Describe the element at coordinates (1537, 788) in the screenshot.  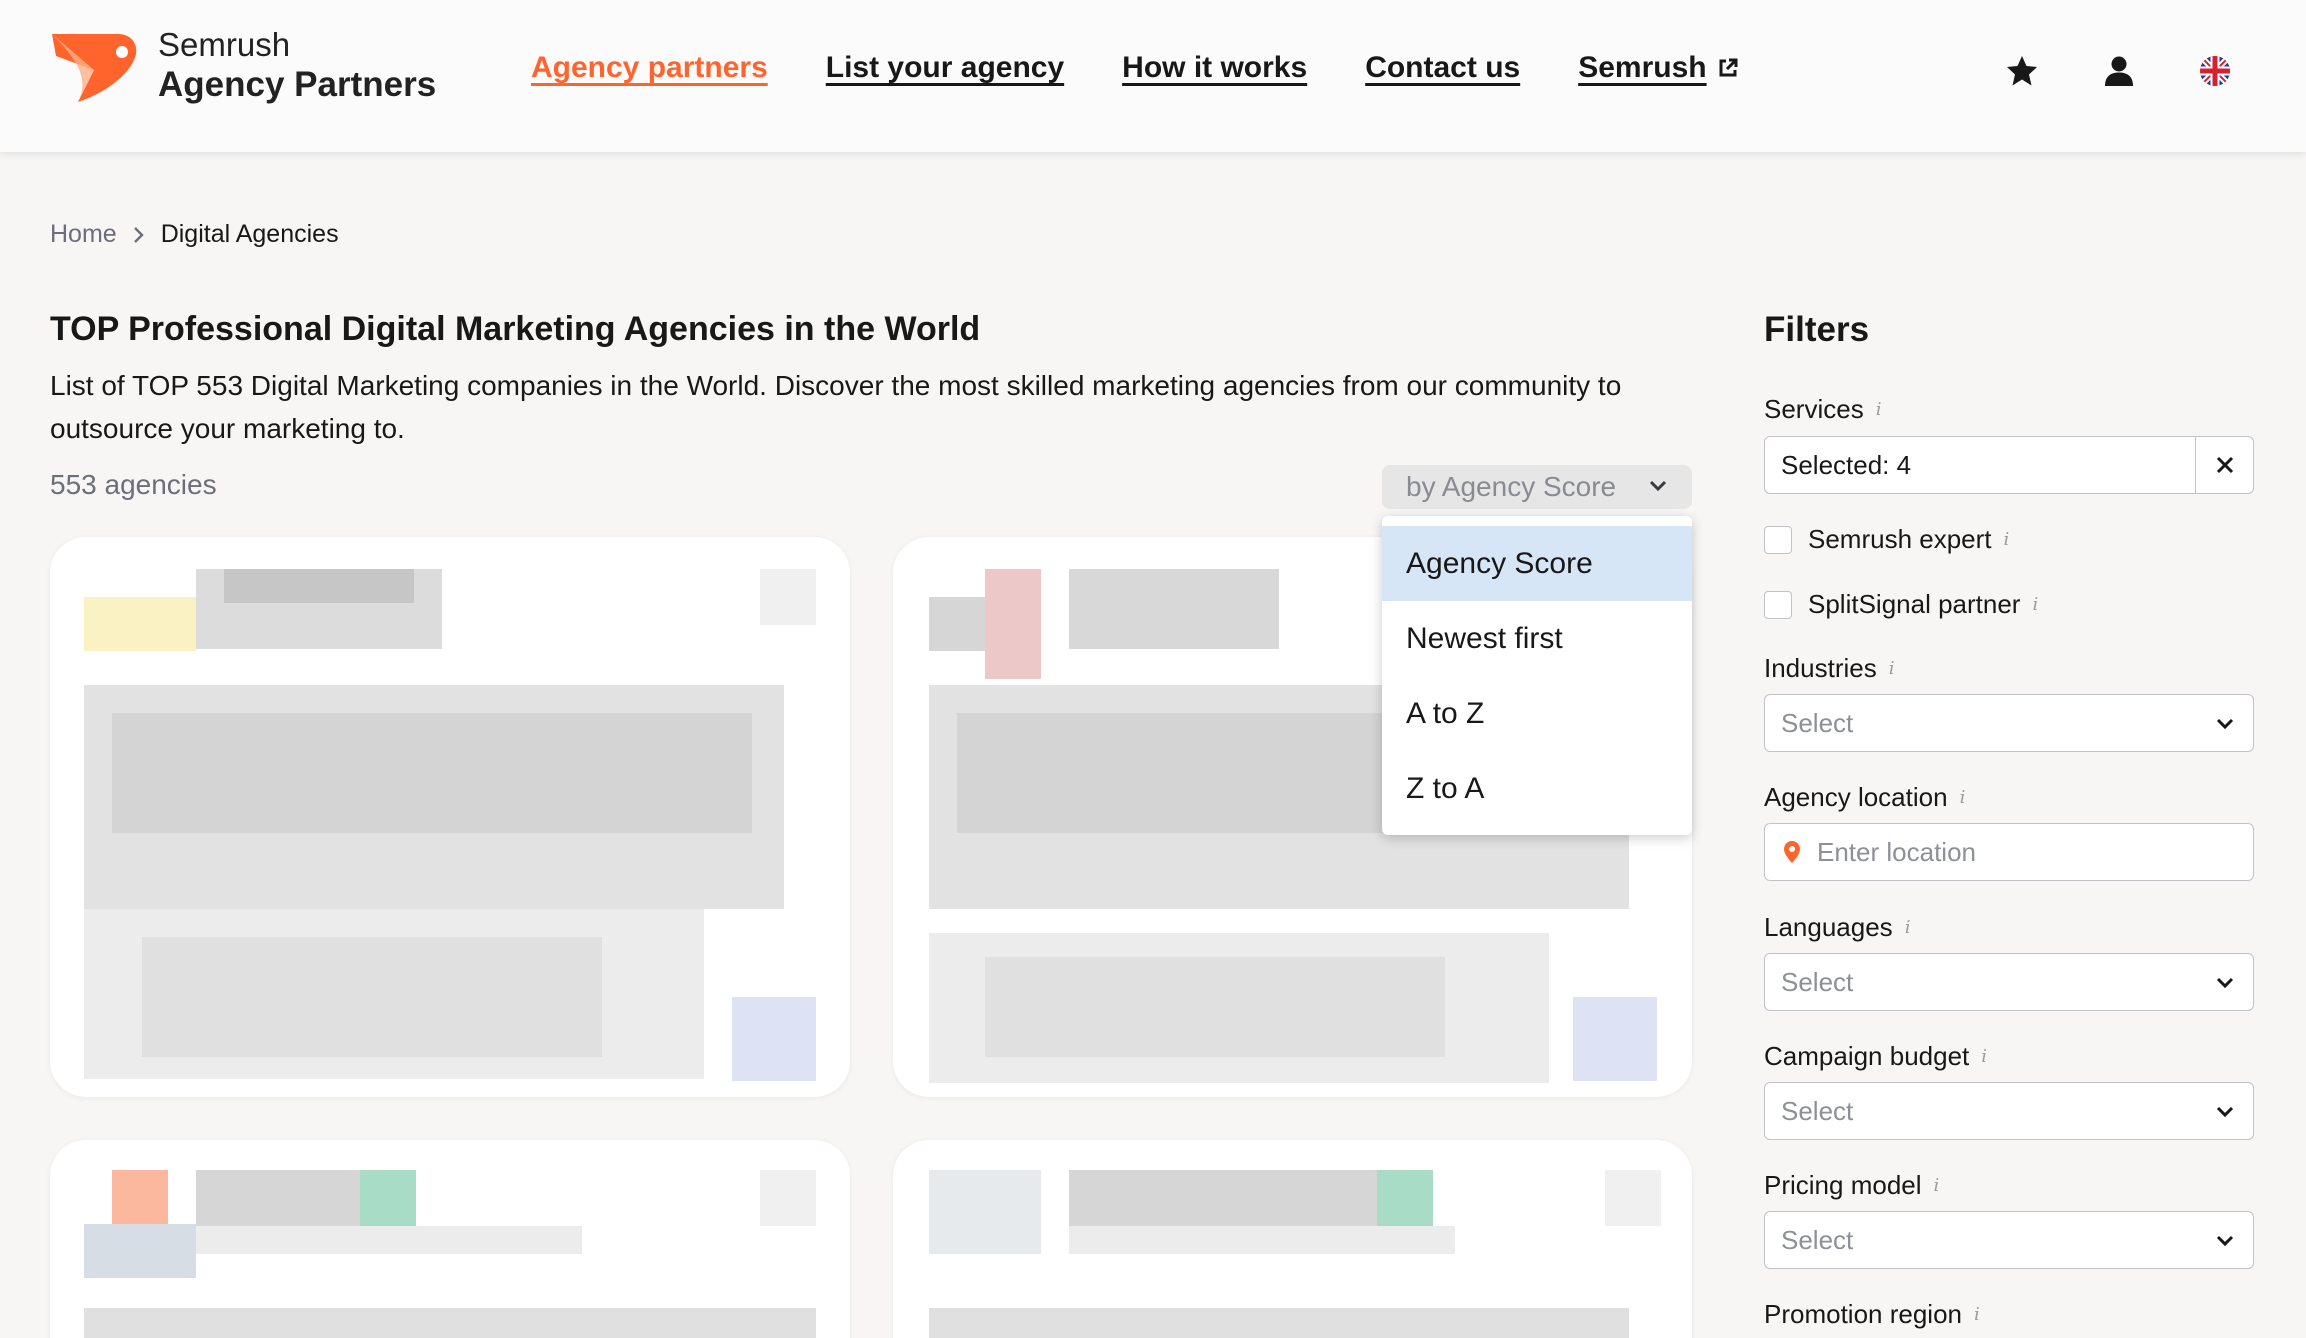
I see `sort-option-z-to-a: Z to A` at that location.